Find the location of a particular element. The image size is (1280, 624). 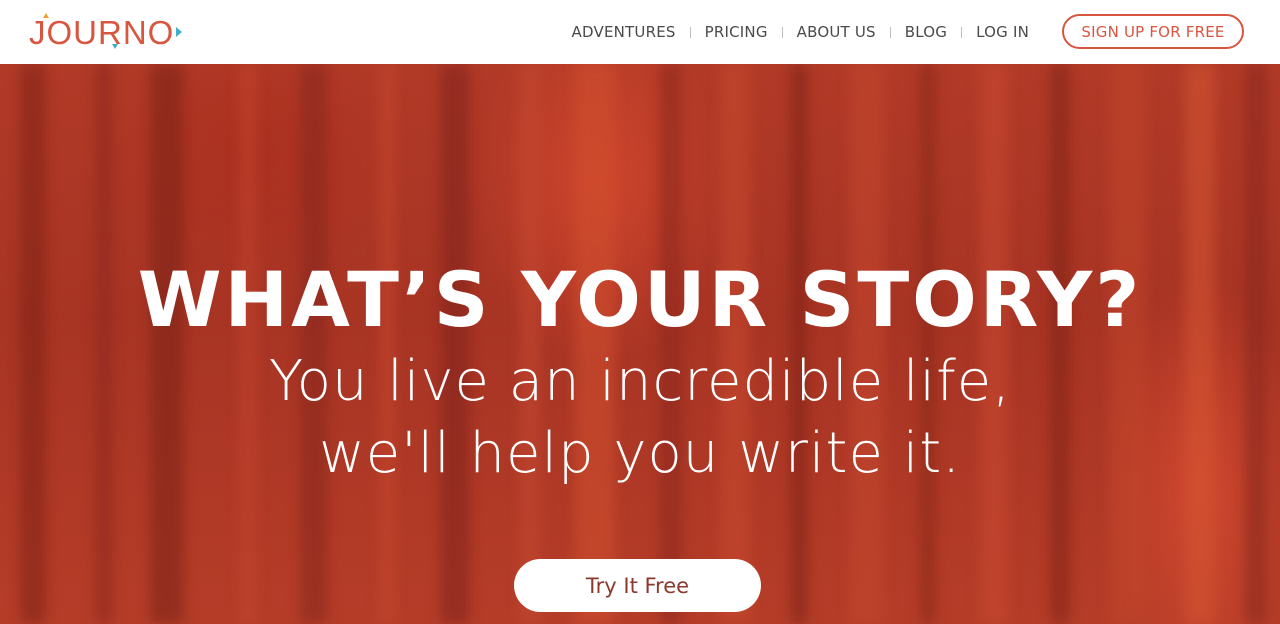

sign-up-button: SIGN UP FOR FREE is located at coordinates (1153, 31).